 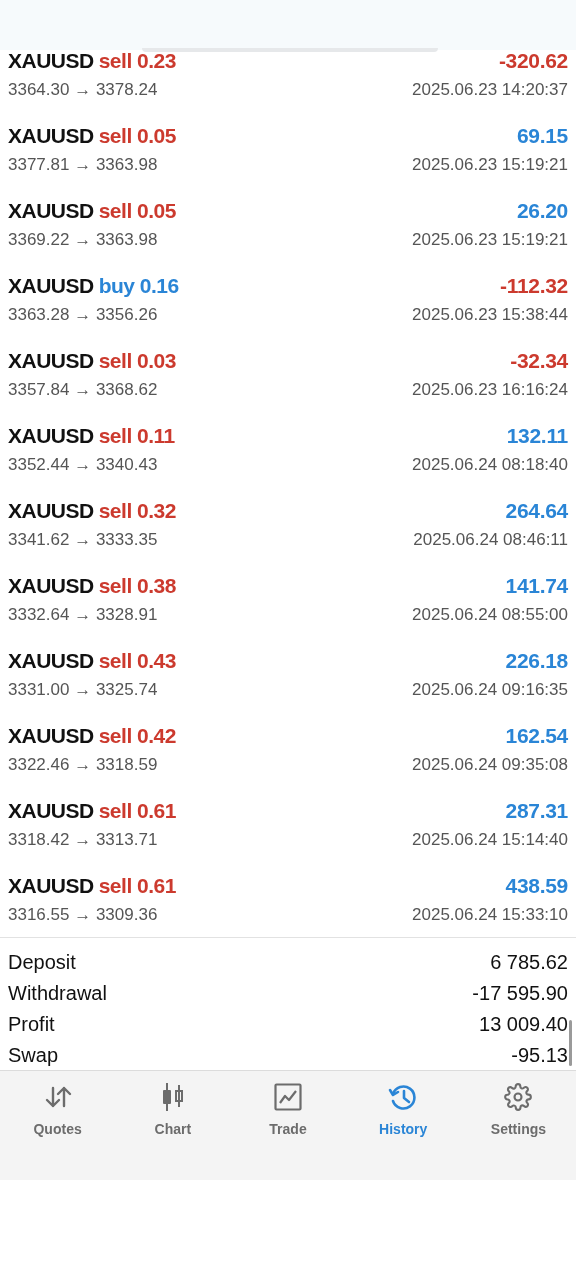 I want to click on price-range: 3363.28 → 3356.26, so click(x=83, y=314).